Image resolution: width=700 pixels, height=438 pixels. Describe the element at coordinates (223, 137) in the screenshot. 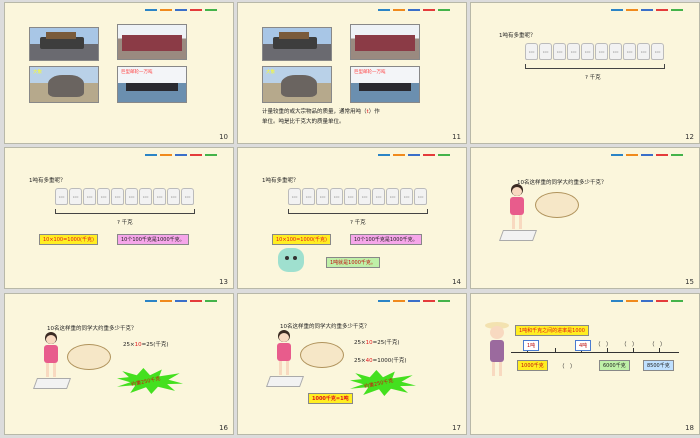

I see `slide-number: 10` at that location.